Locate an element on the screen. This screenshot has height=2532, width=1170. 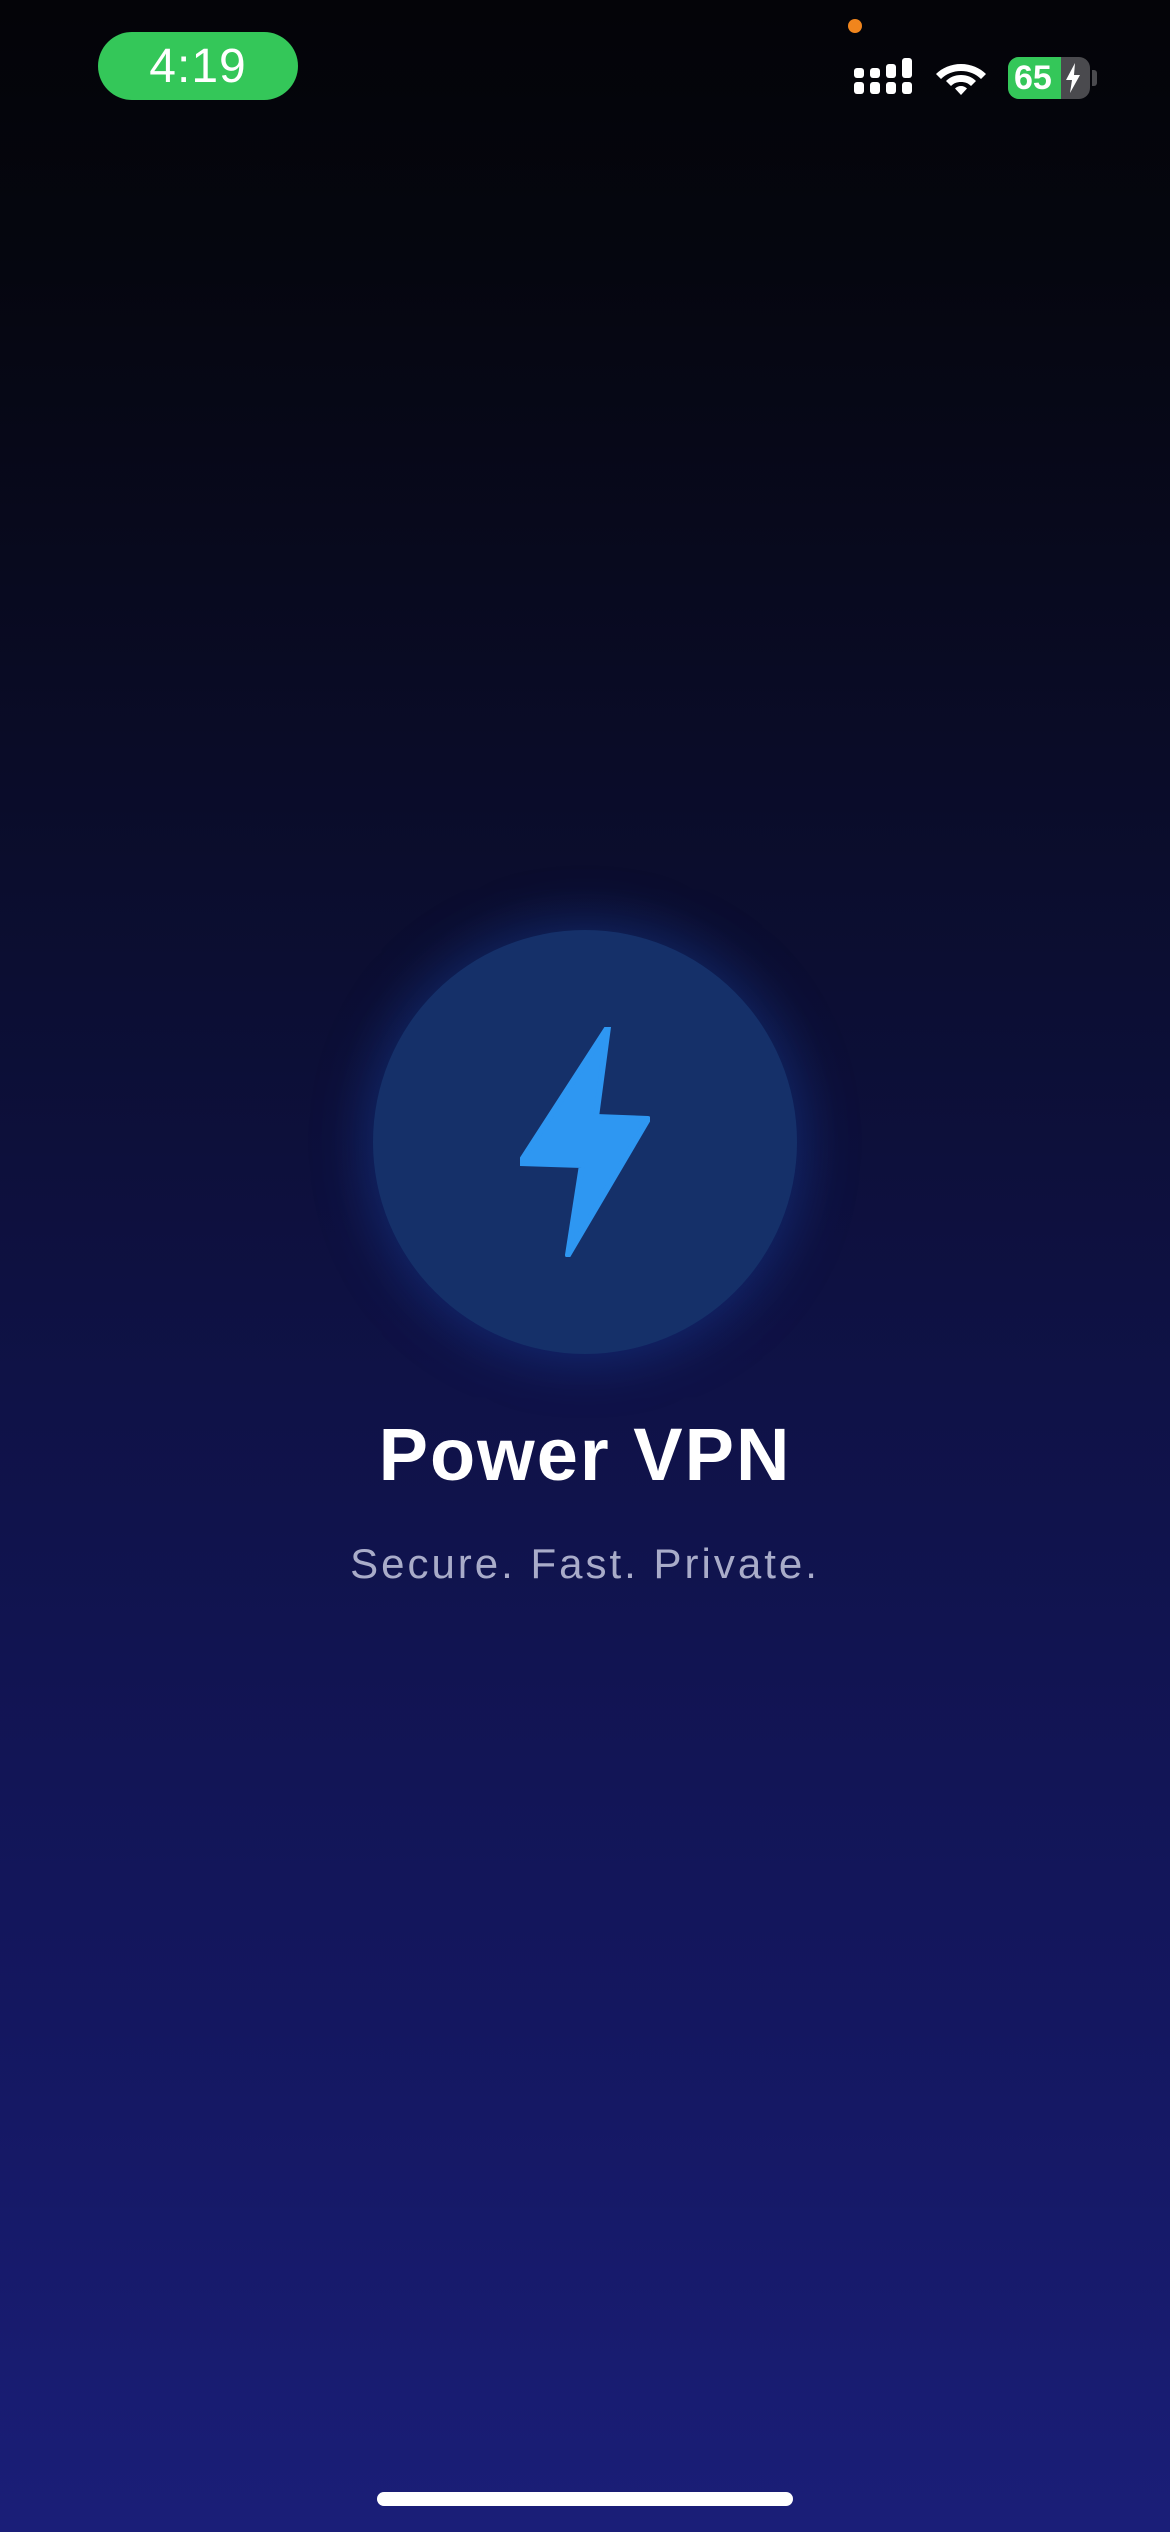
time-pill: 4:19 is located at coordinates (198, 66).